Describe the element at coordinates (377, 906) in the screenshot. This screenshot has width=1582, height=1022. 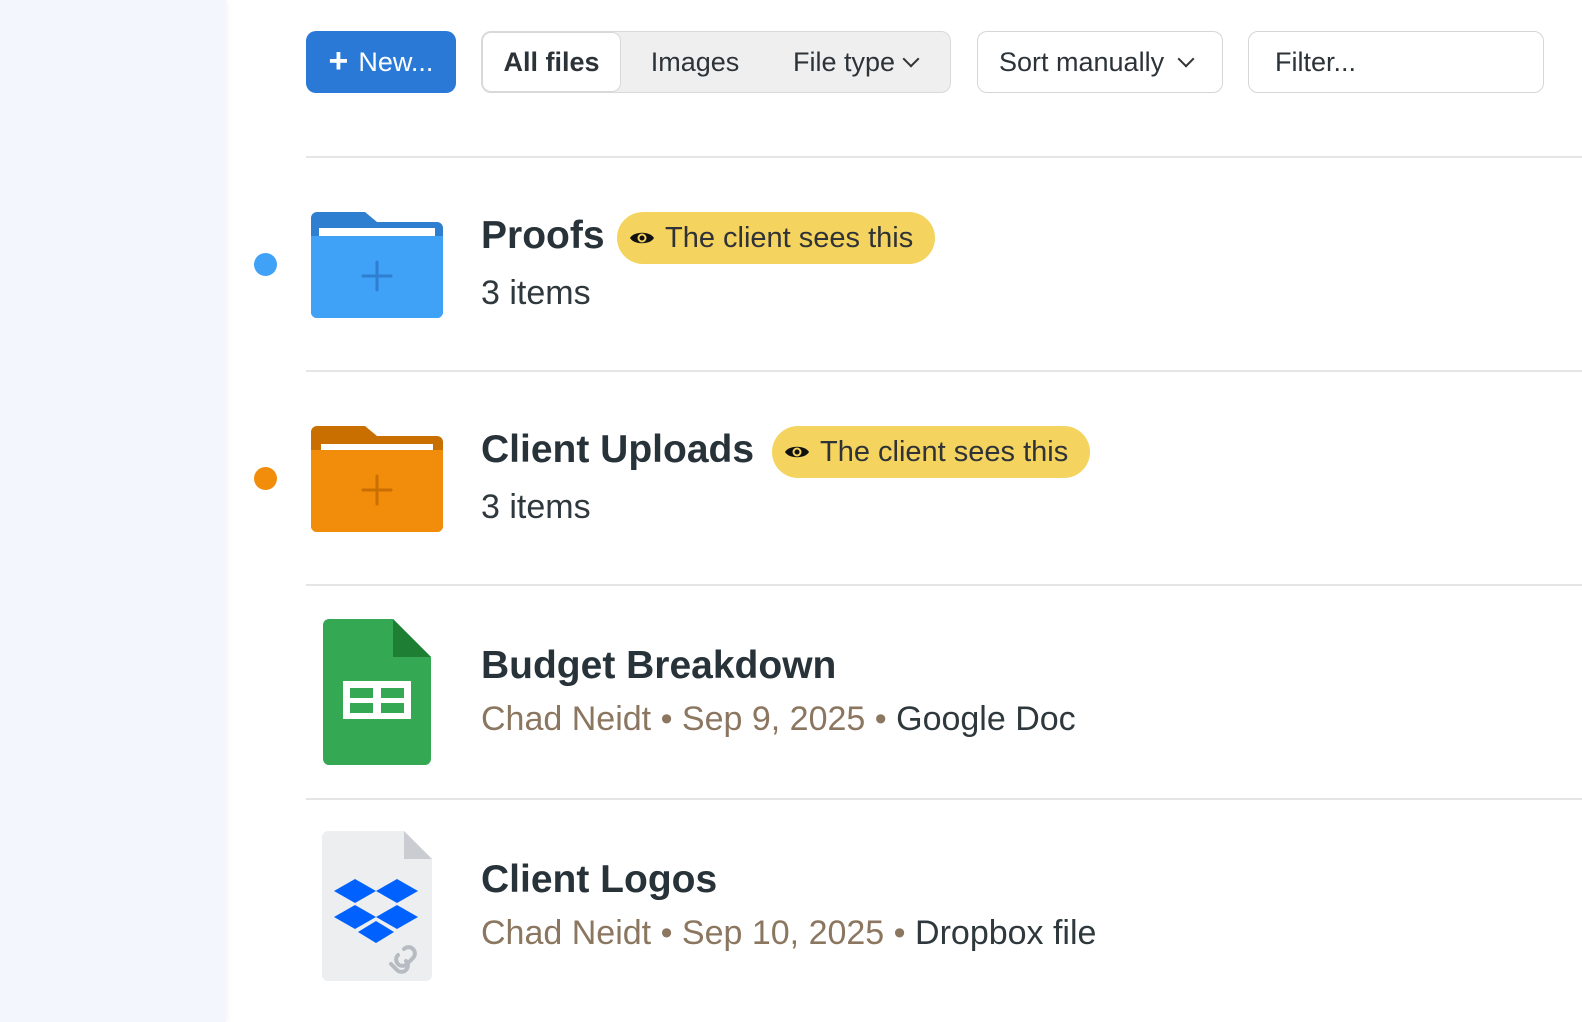
I see `dropbox-file-icon` at that location.